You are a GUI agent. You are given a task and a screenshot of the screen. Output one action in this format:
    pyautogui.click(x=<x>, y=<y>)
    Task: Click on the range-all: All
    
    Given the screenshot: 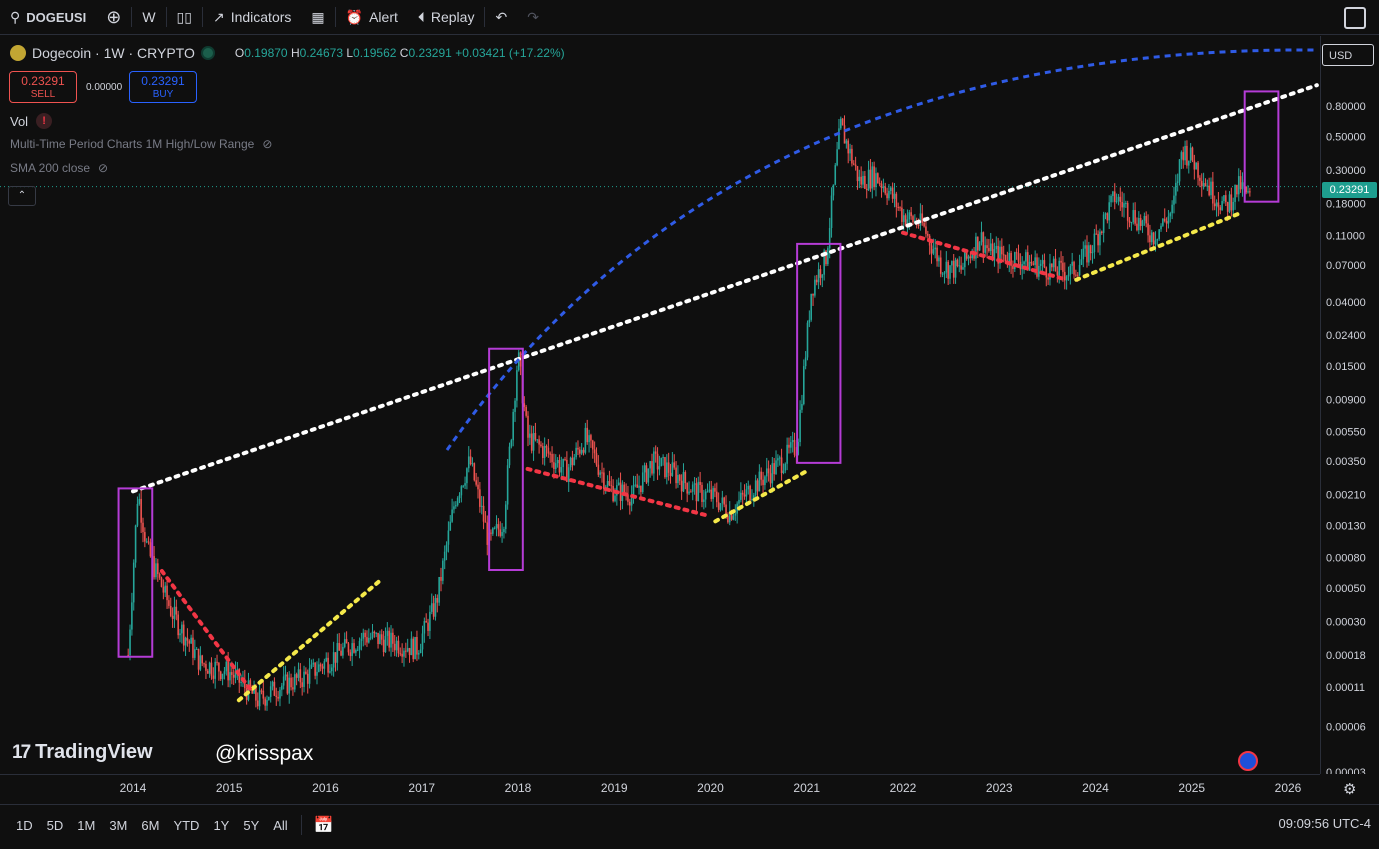 What is the action you would take?
    pyautogui.click(x=280, y=825)
    